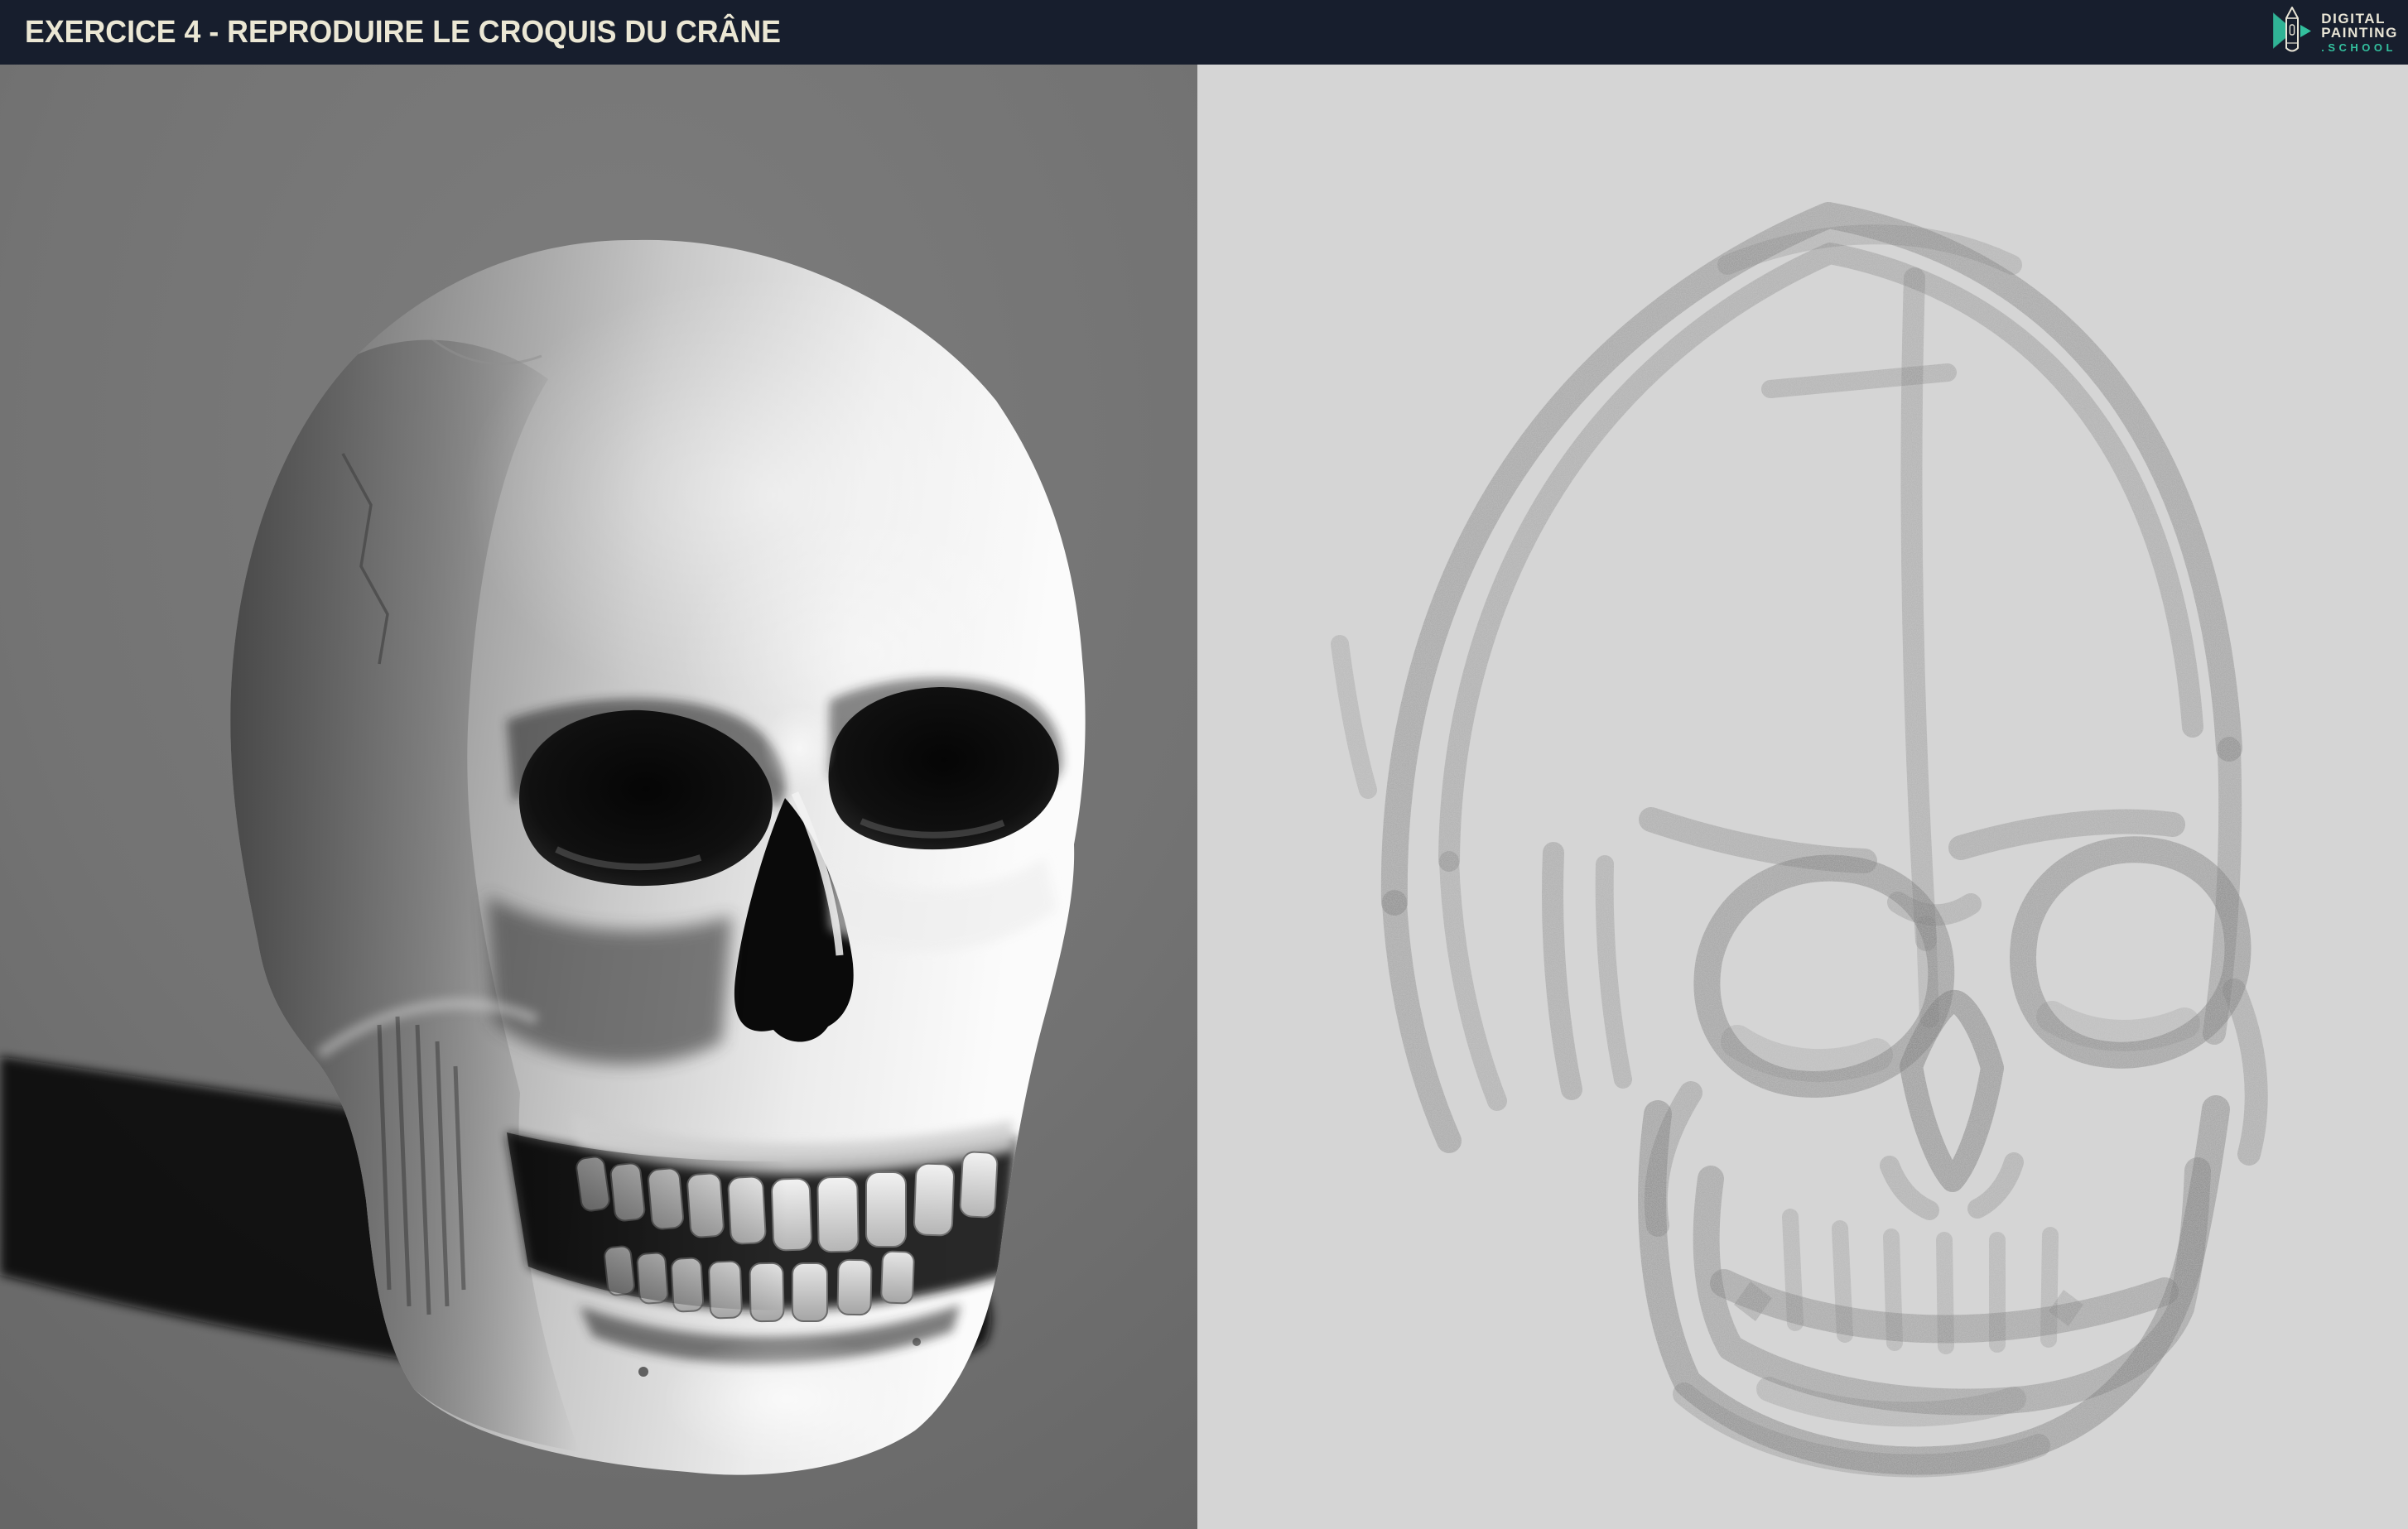 This screenshot has height=1529, width=2408. I want to click on digital-painting-school-logo: DIGITAL PAINTING .SCHOOL, so click(2334, 32).